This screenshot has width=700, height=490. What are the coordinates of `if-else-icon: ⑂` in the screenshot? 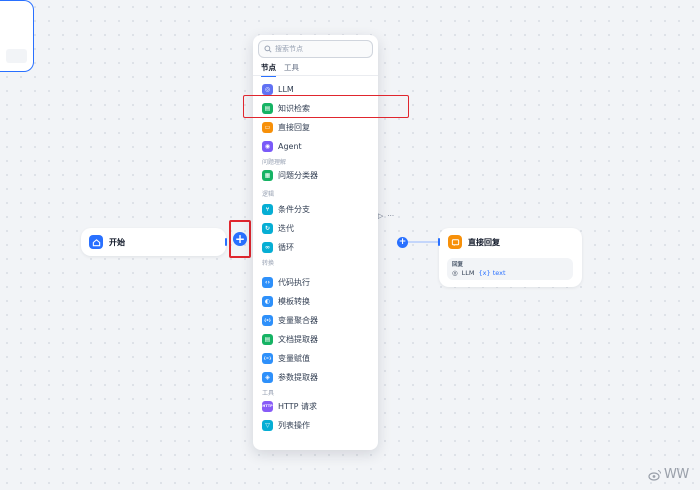 It's located at (267, 209).